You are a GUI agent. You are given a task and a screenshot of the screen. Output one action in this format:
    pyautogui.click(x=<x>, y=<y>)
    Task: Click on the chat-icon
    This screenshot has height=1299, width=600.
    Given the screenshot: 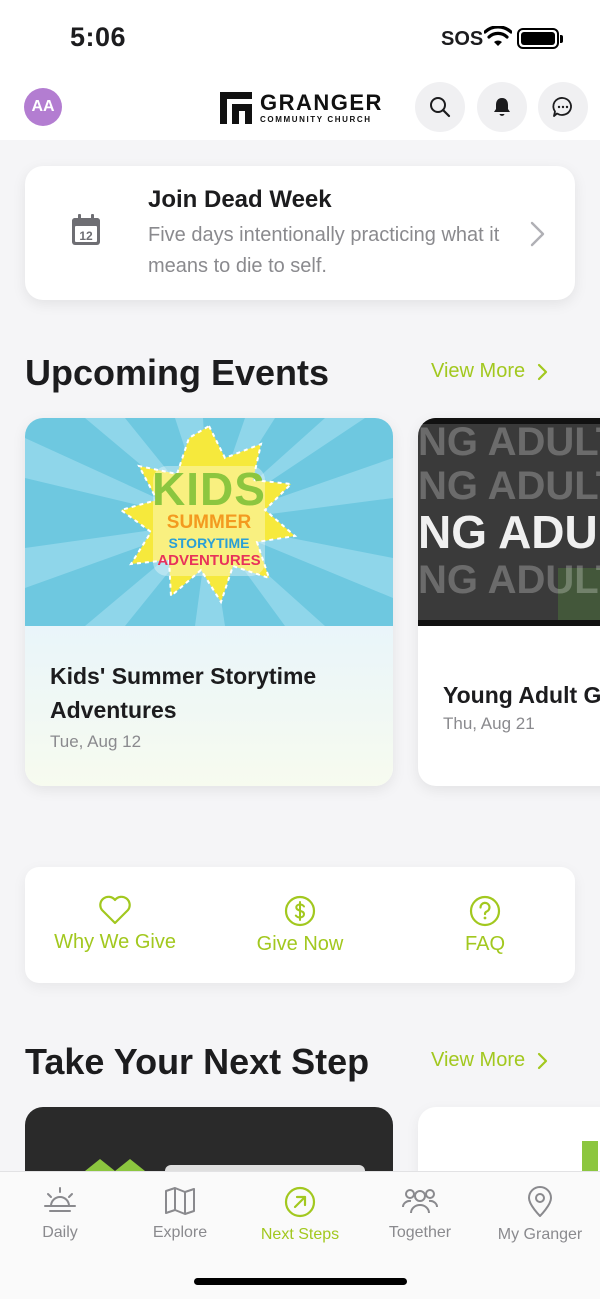 What is the action you would take?
    pyautogui.click(x=562, y=107)
    